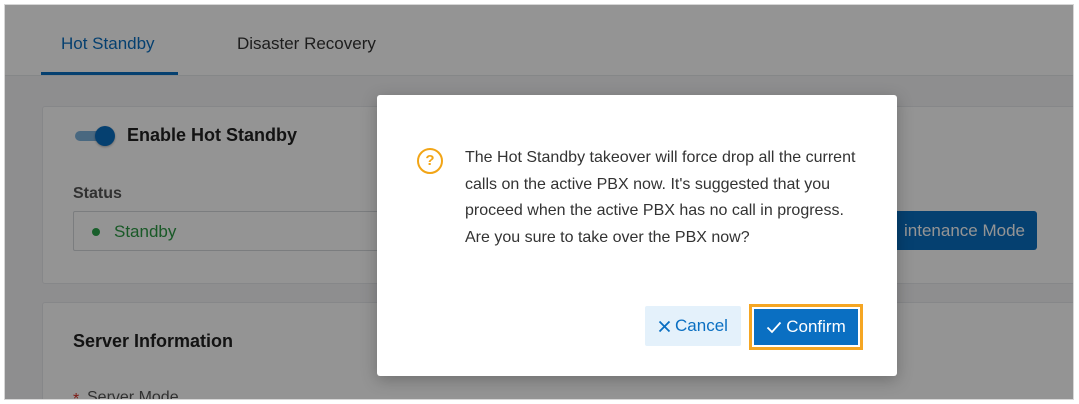 This screenshot has height=404, width=1079. Describe the element at coordinates (774, 327) in the screenshot. I see `checkmark-icon` at that location.